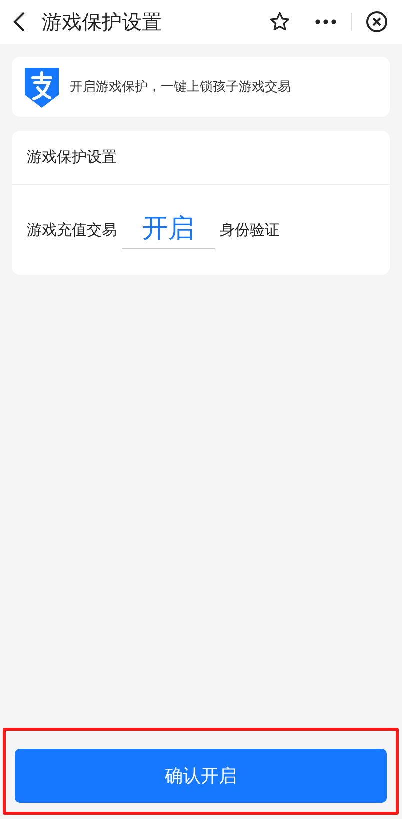  What do you see at coordinates (250, 230) in the screenshot?
I see `row-suffix: 身份验证` at bounding box center [250, 230].